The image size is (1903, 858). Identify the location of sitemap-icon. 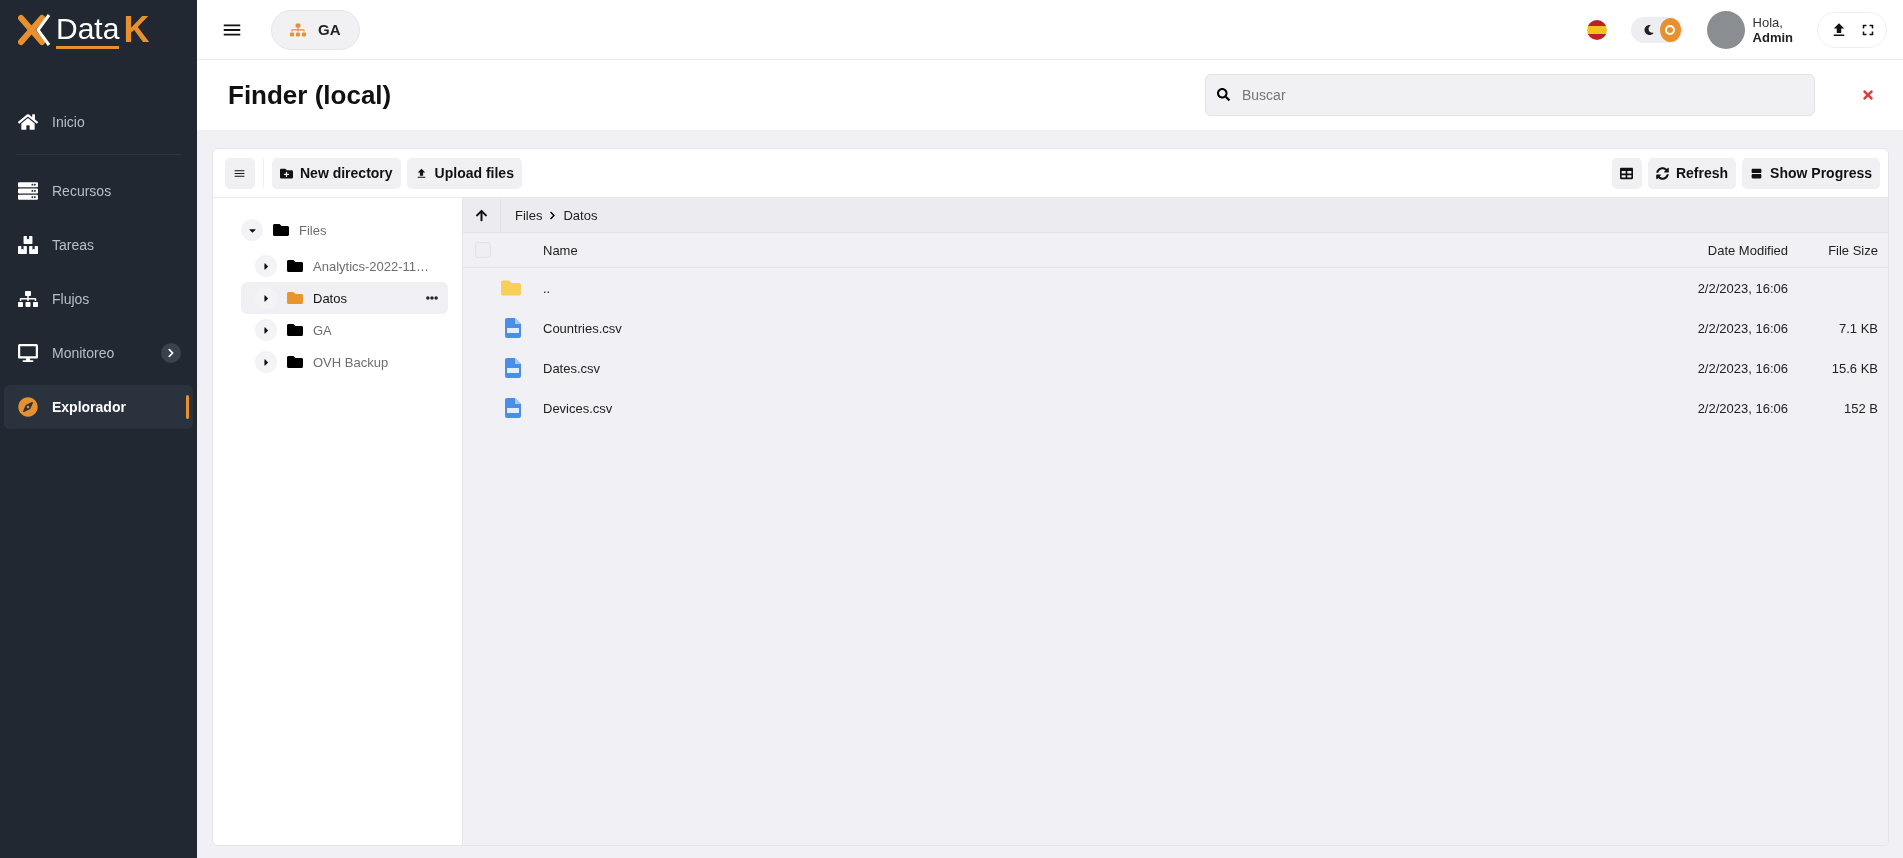
(28, 299).